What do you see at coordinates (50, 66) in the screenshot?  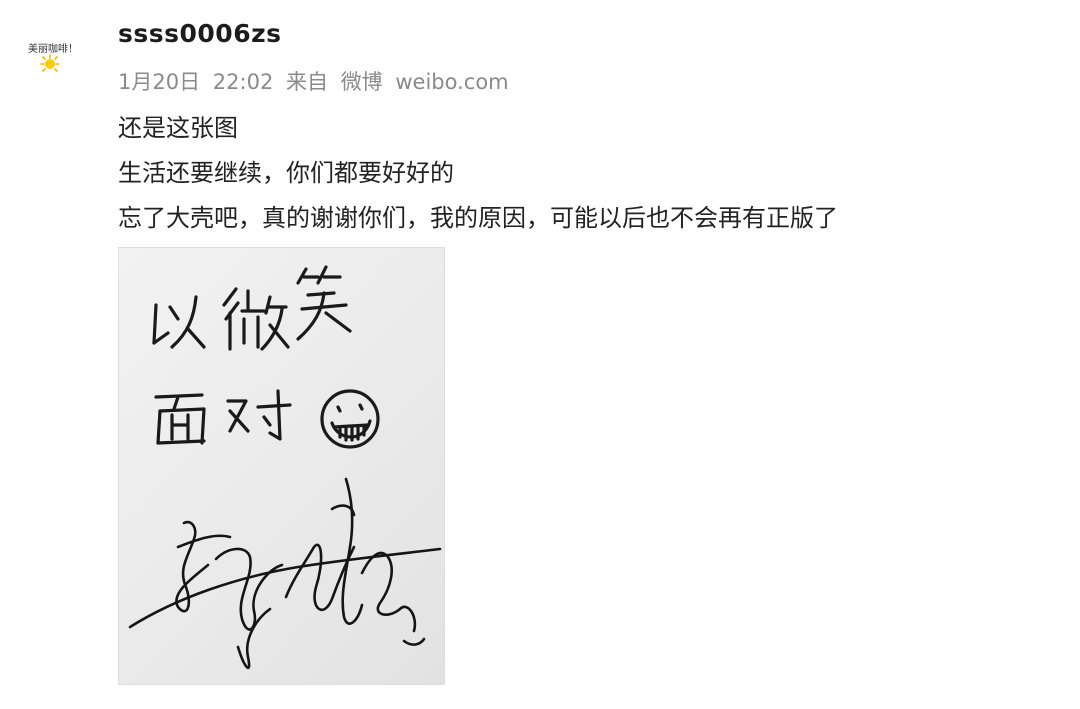 I see `sun-icon` at bounding box center [50, 66].